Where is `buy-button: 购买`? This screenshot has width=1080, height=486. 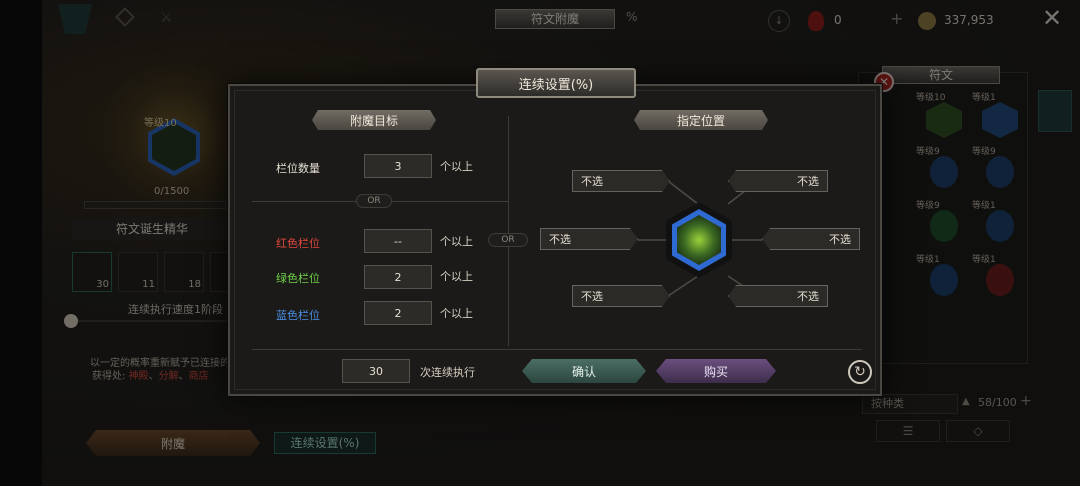
buy-button: 购买 is located at coordinates (716, 371).